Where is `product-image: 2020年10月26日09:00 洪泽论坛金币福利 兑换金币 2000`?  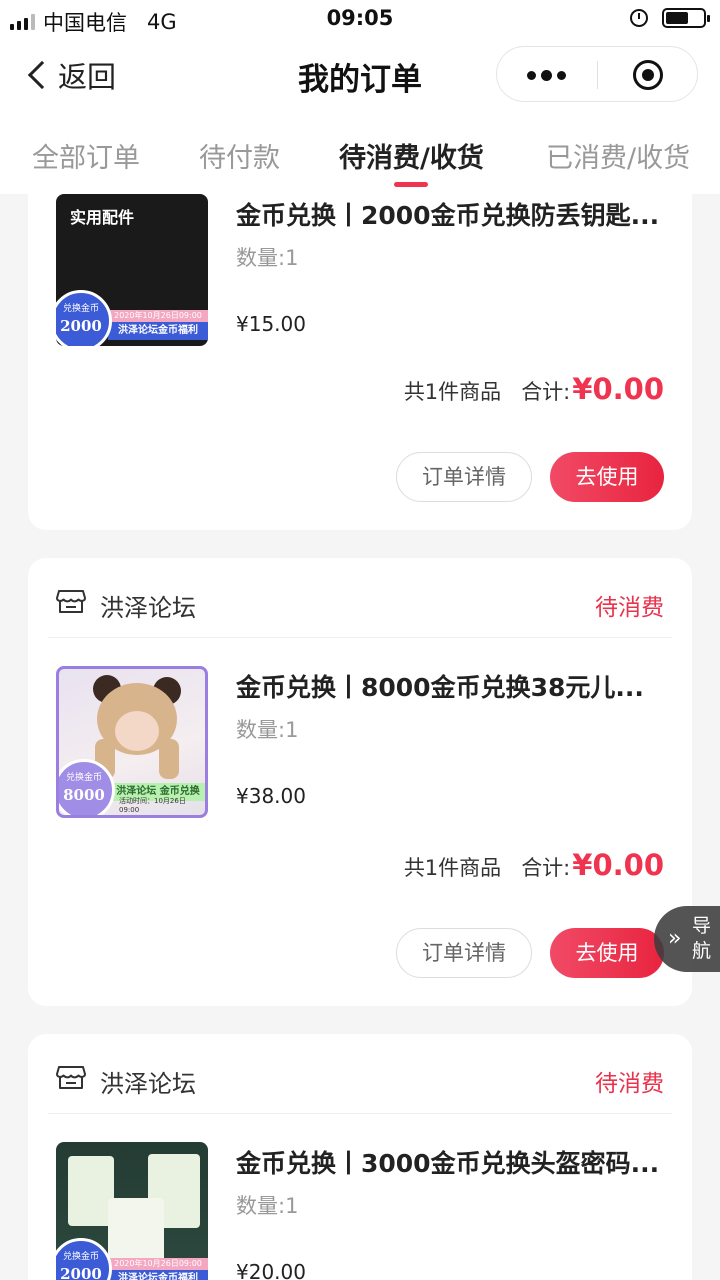 product-image: 2020年10月26日09:00 洪泽论坛金币福利 兑换金币 2000 is located at coordinates (132, 1211).